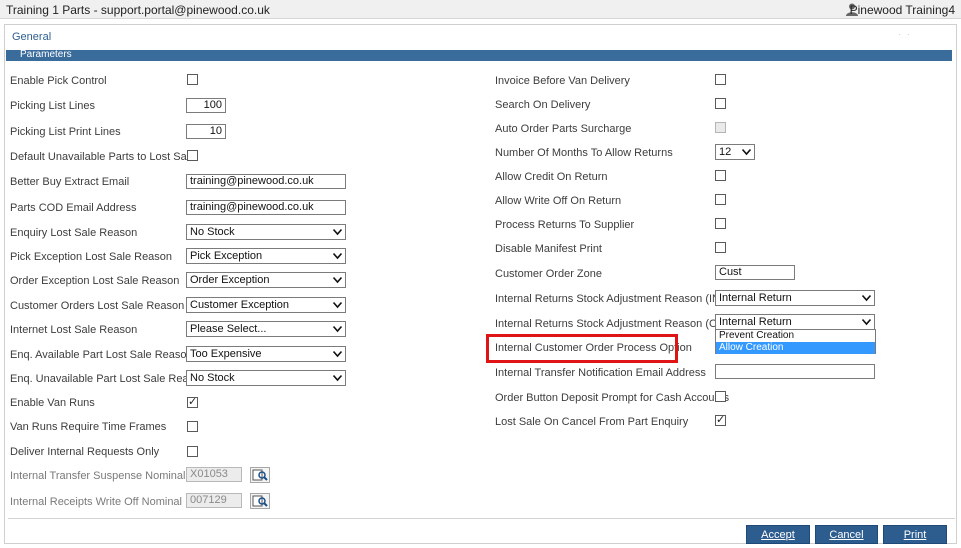  What do you see at coordinates (230, 280) in the screenshot?
I see `order-exception-value: Order Exception` at bounding box center [230, 280].